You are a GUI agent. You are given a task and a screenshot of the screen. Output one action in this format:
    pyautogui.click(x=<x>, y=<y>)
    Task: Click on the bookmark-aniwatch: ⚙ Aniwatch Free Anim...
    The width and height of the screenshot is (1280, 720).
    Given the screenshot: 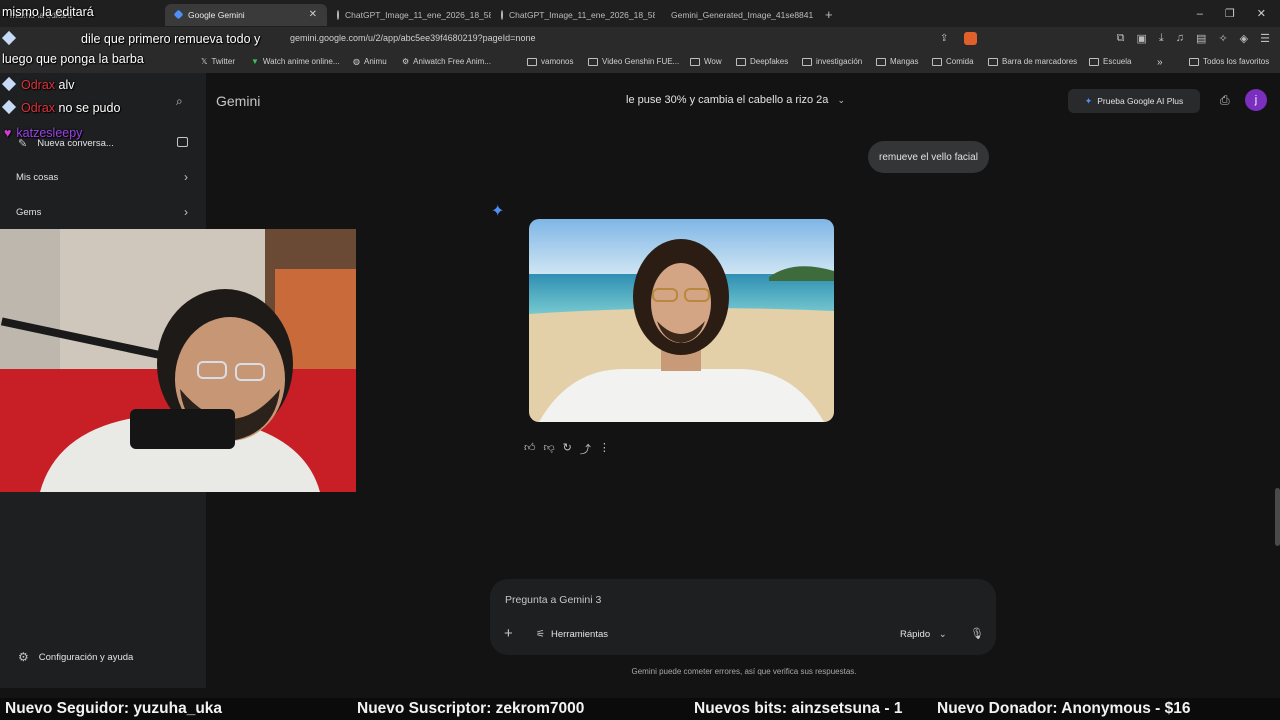 What is the action you would take?
    pyautogui.click(x=446, y=61)
    